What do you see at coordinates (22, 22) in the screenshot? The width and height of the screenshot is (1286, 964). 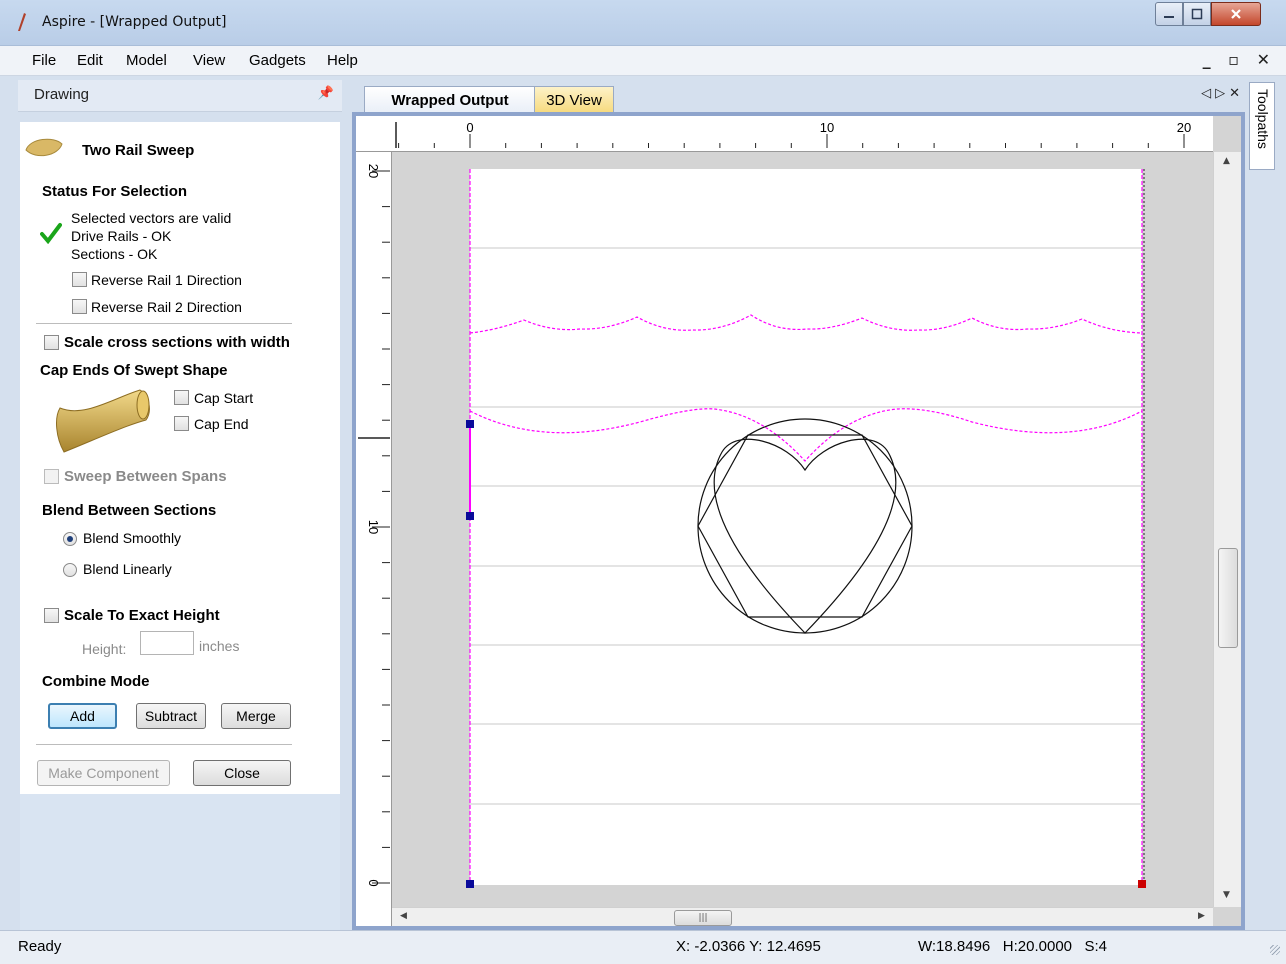 I see `aspire-app-icon` at bounding box center [22, 22].